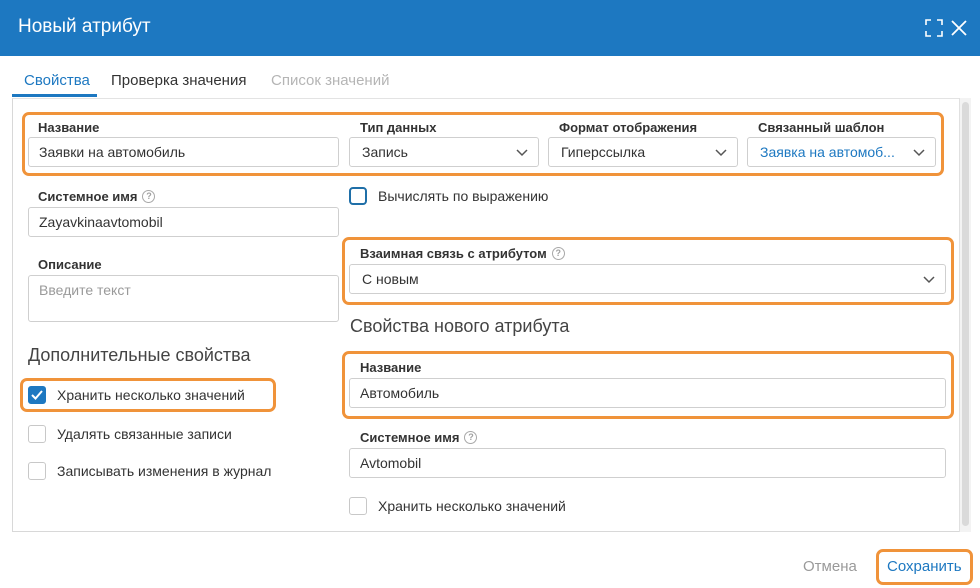 The image size is (980, 588). I want to click on name-label: Название, so click(69, 127).